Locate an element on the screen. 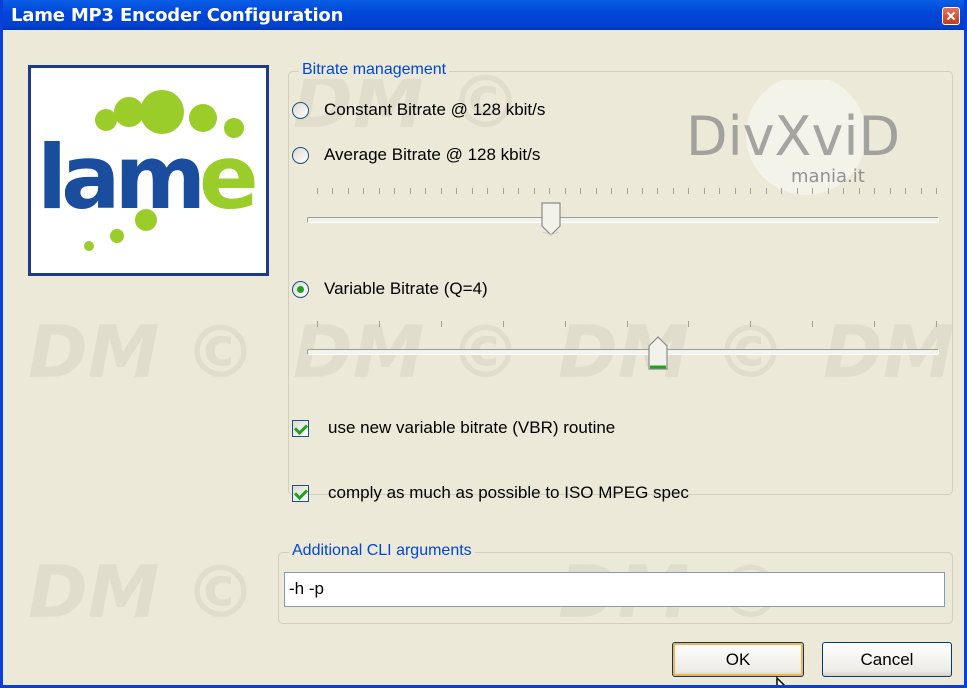  iso-mpeg-checkbox is located at coordinates (300, 493).